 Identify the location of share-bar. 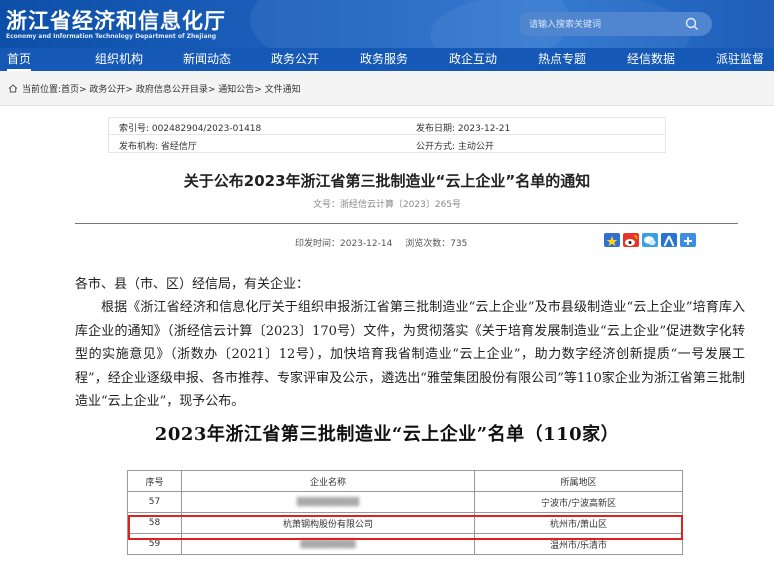
(651, 242).